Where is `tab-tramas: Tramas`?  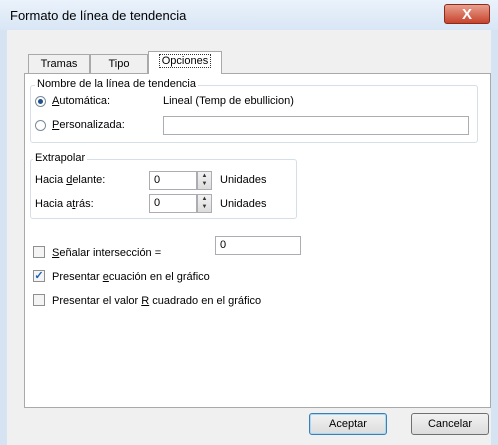
tab-tramas: Tramas is located at coordinates (59, 64).